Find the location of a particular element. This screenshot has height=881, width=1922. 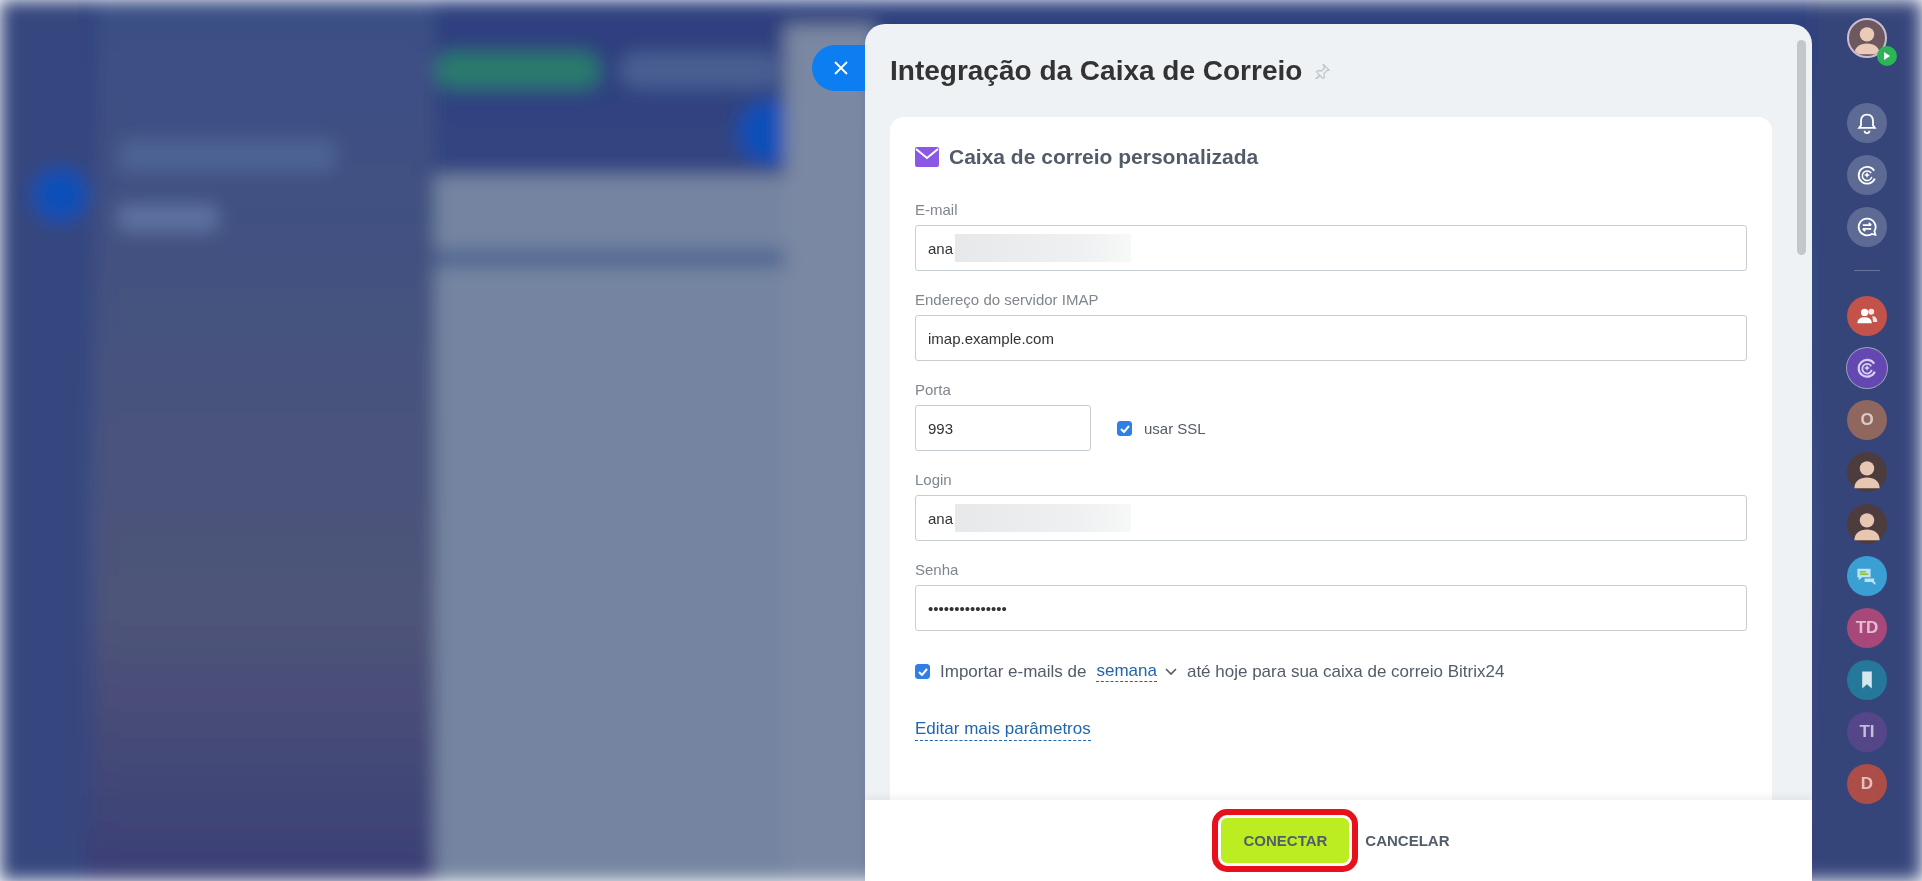

cancel-button: CANCELAR is located at coordinates (1407, 840).